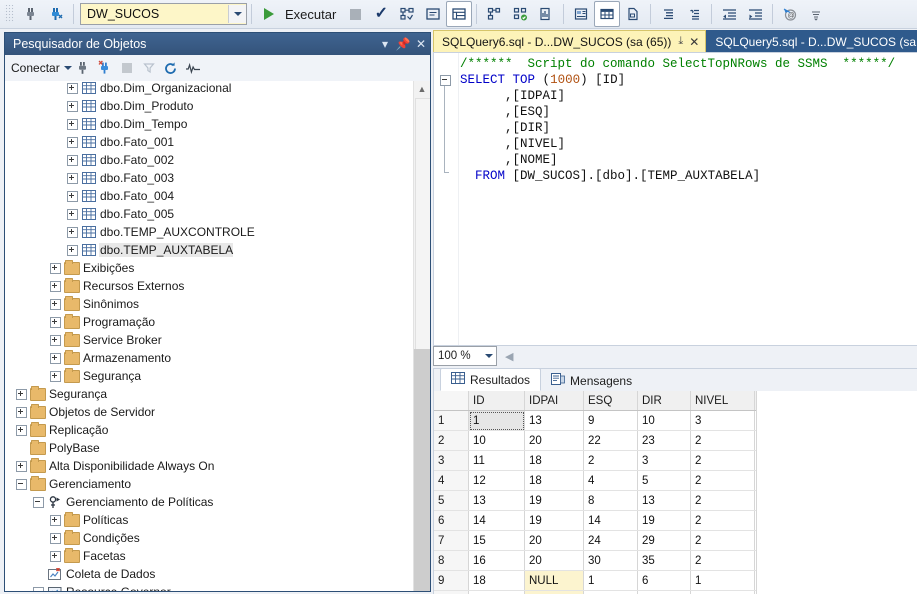 This screenshot has height=594, width=917. I want to click on toolbar-grip, so click(9, 14).